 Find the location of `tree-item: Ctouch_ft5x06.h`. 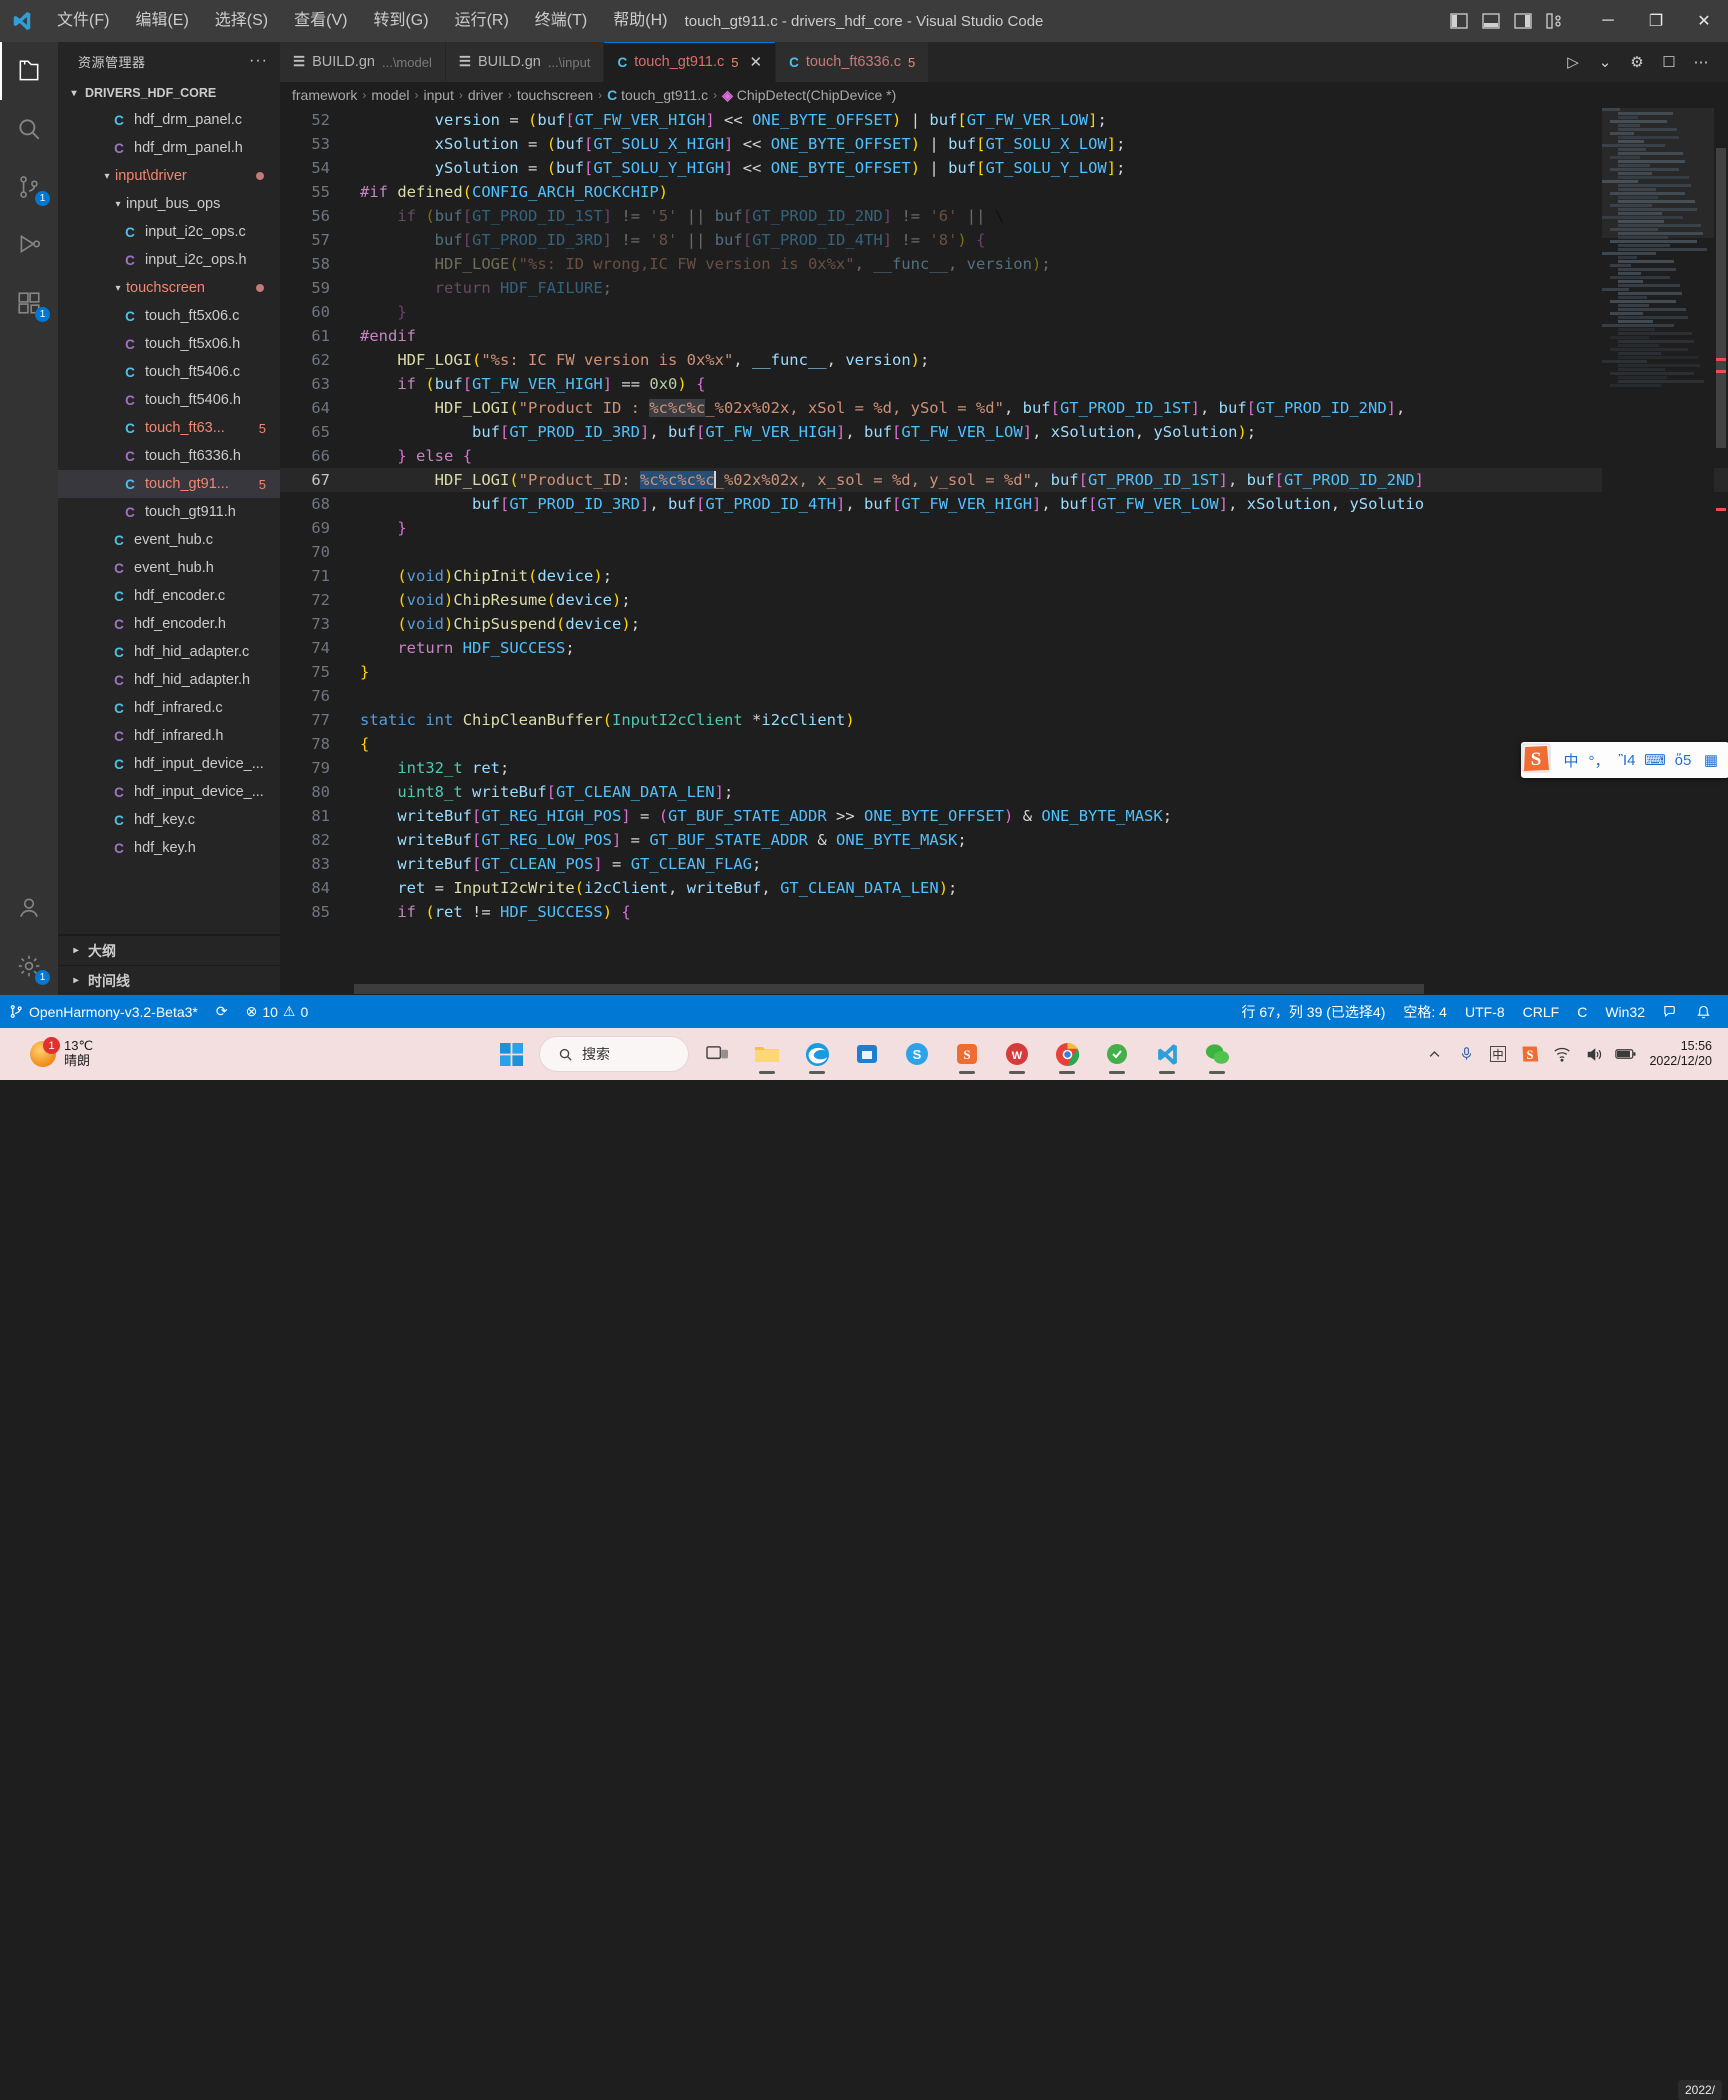

tree-item: Ctouch_ft5x06.h is located at coordinates (169, 344).